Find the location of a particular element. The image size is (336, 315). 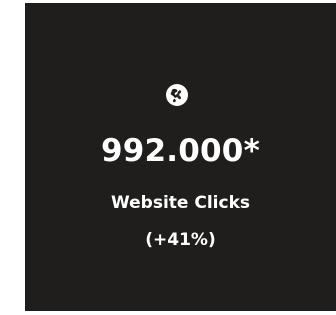

metric-value: 992.000* is located at coordinates (180, 151).